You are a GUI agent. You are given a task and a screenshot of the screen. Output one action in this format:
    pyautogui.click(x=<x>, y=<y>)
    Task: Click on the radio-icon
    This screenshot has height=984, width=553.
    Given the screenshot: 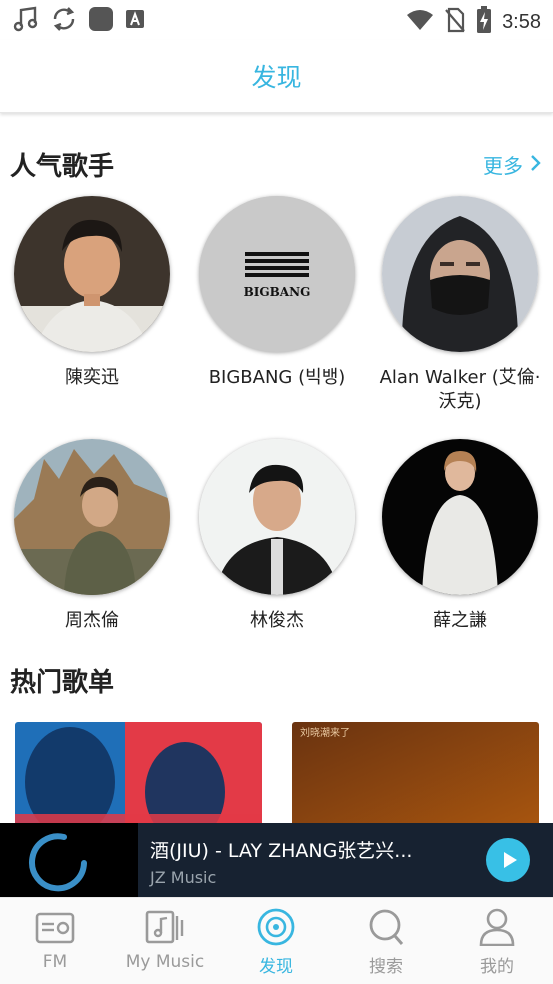 What is the action you would take?
    pyautogui.click(x=55, y=928)
    